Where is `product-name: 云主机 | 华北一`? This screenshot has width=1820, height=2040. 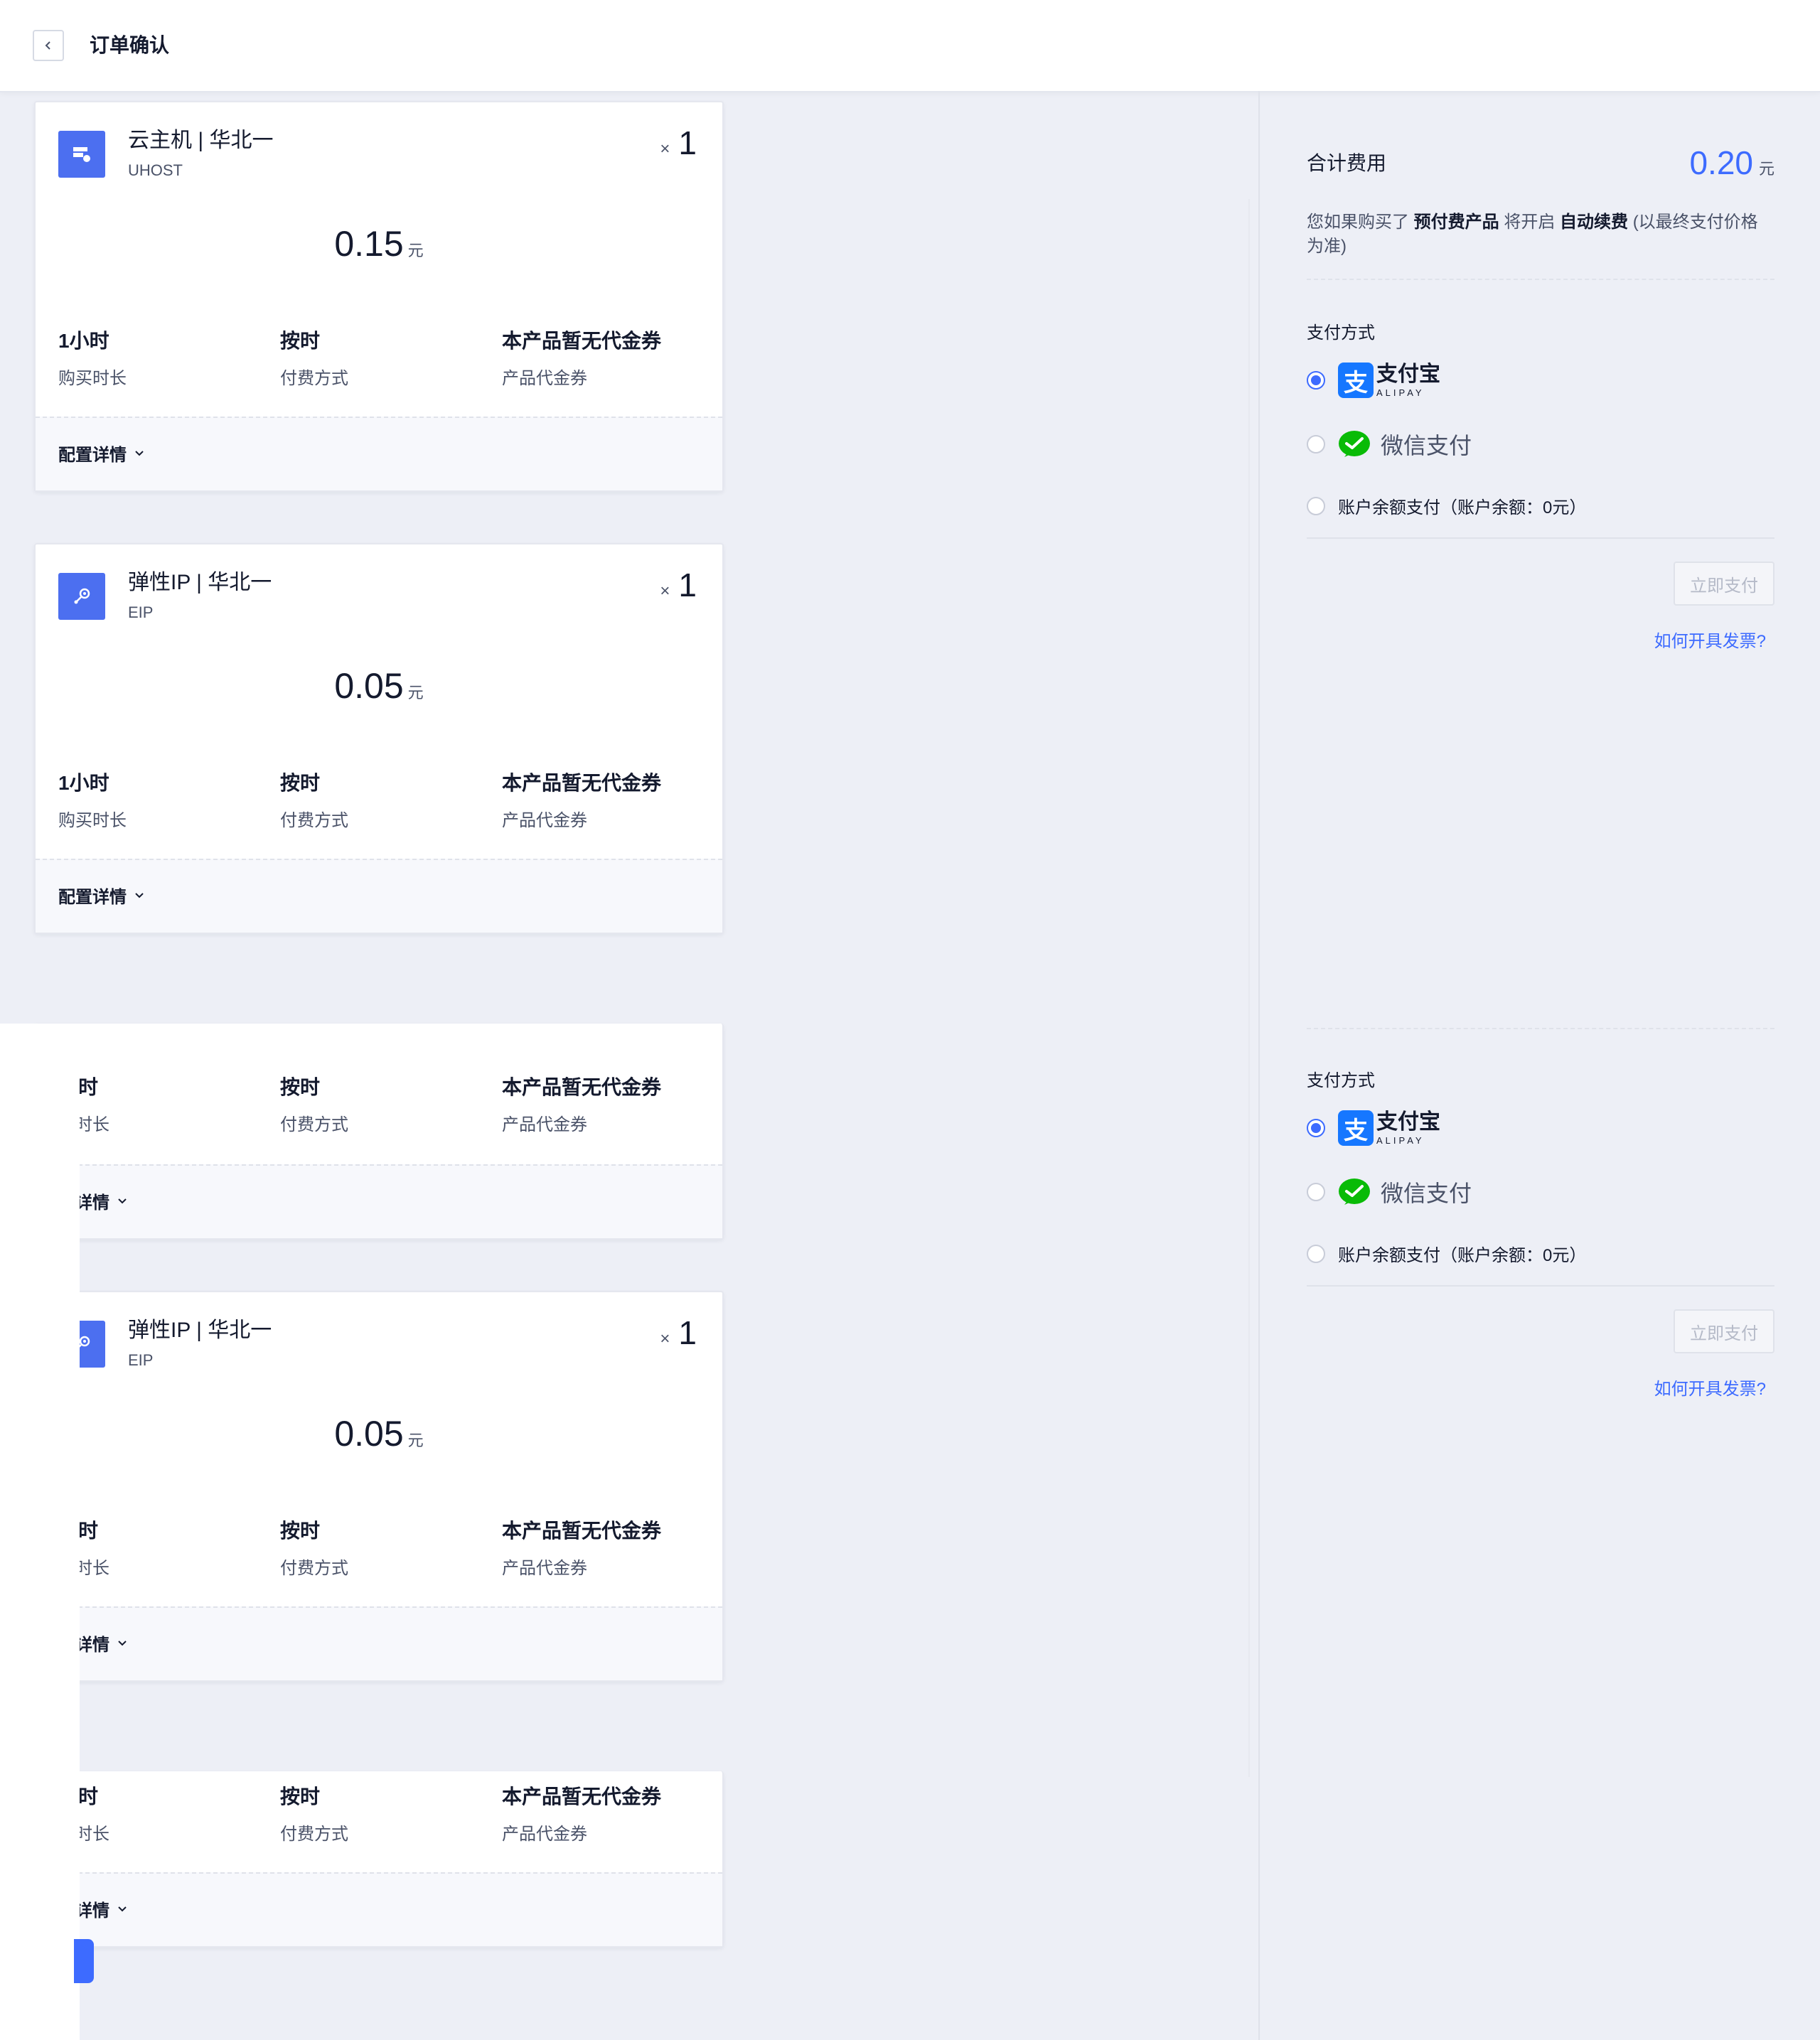 product-name: 云主机 | 华北一 is located at coordinates (201, 141).